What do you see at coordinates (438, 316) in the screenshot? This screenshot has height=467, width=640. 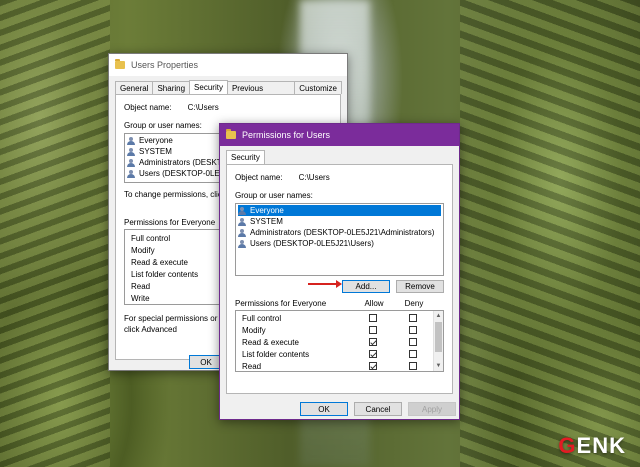 I see `scroll-up-arrow-icon: ▲` at bounding box center [438, 316].